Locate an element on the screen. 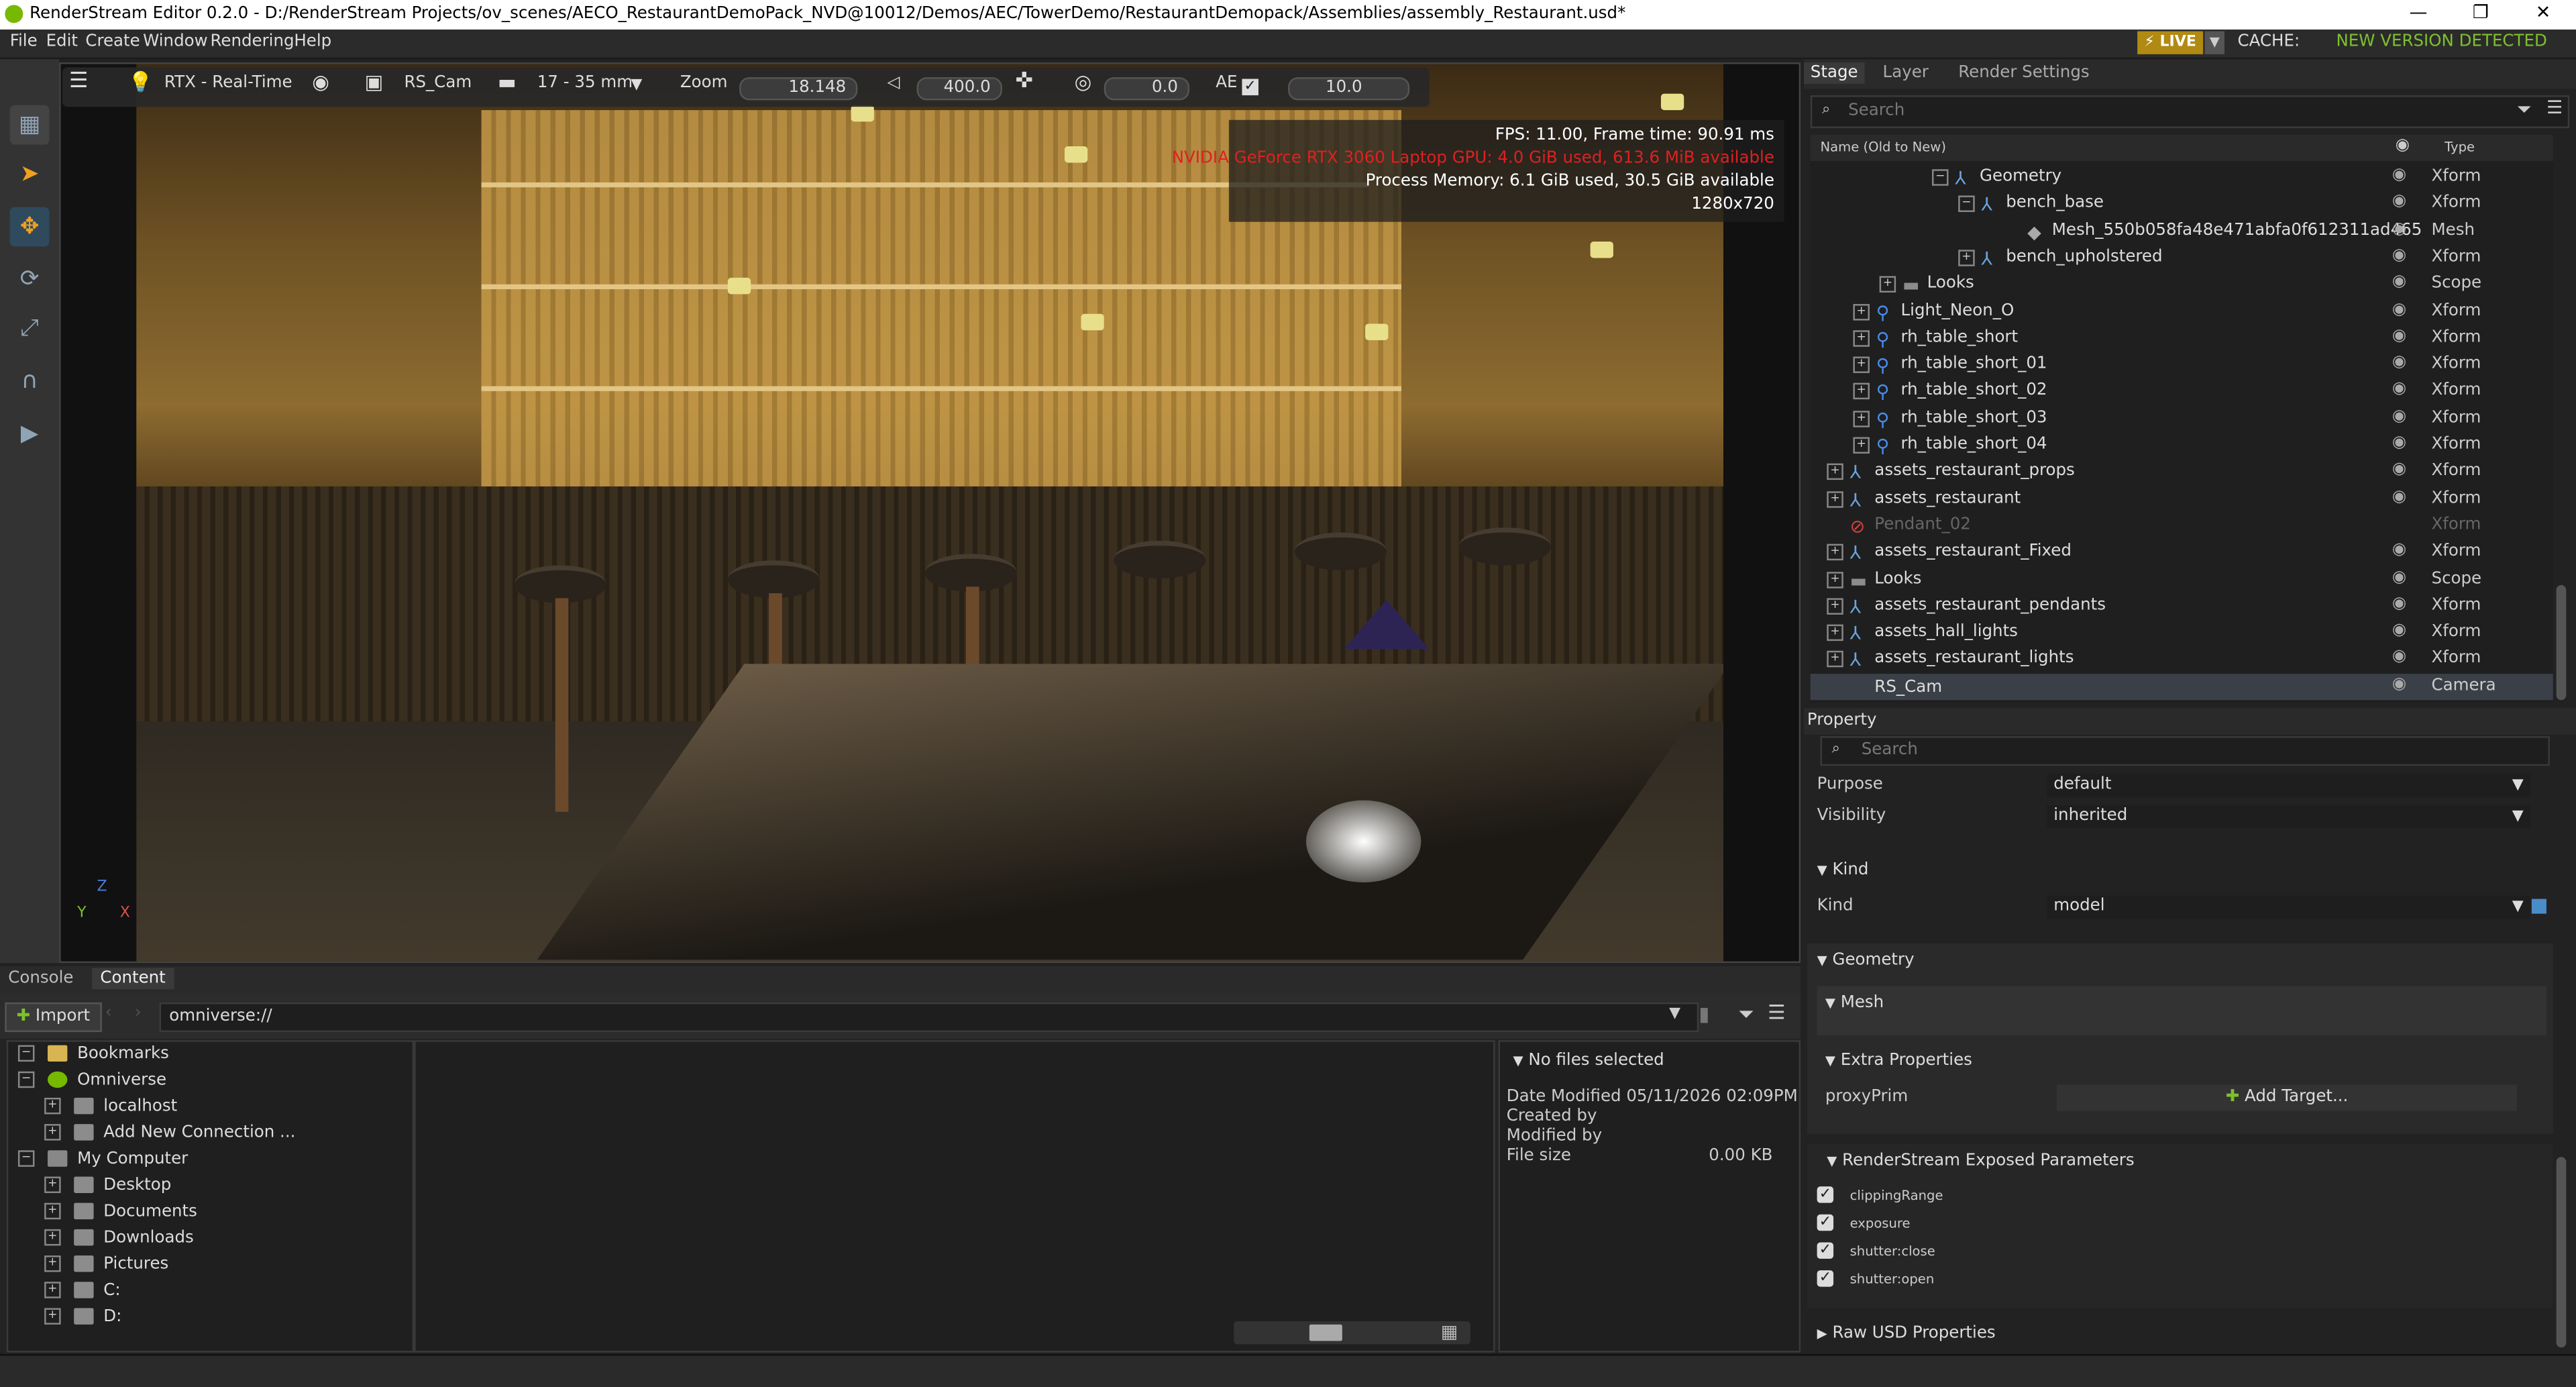 This screenshot has width=2576, height=1387. stage-row: + ⚲ rh_table_short_02 ◉ Xform is located at coordinates (2182, 391).